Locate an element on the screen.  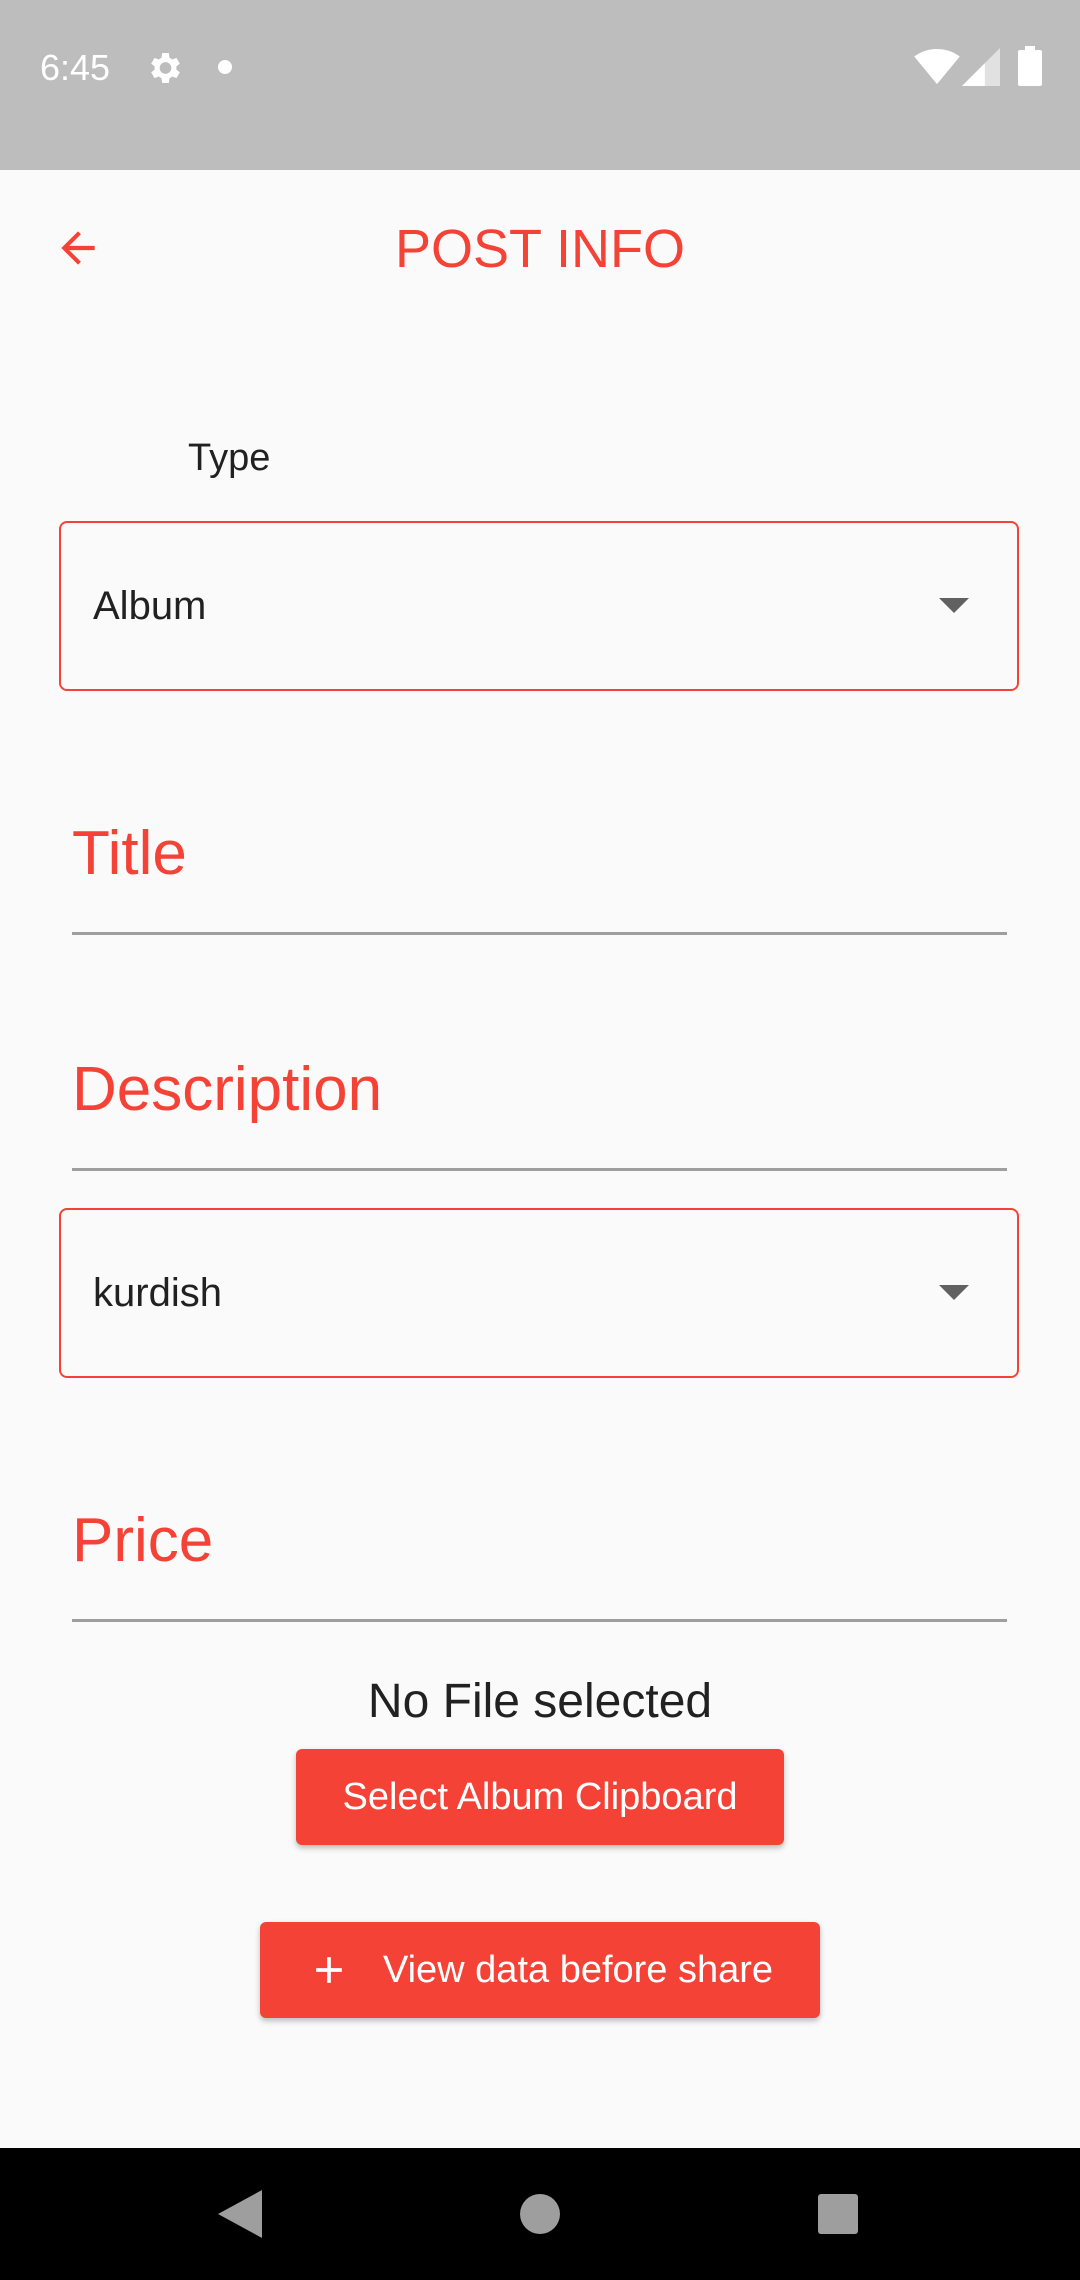
price-field: Price is located at coordinates (539, 1555).